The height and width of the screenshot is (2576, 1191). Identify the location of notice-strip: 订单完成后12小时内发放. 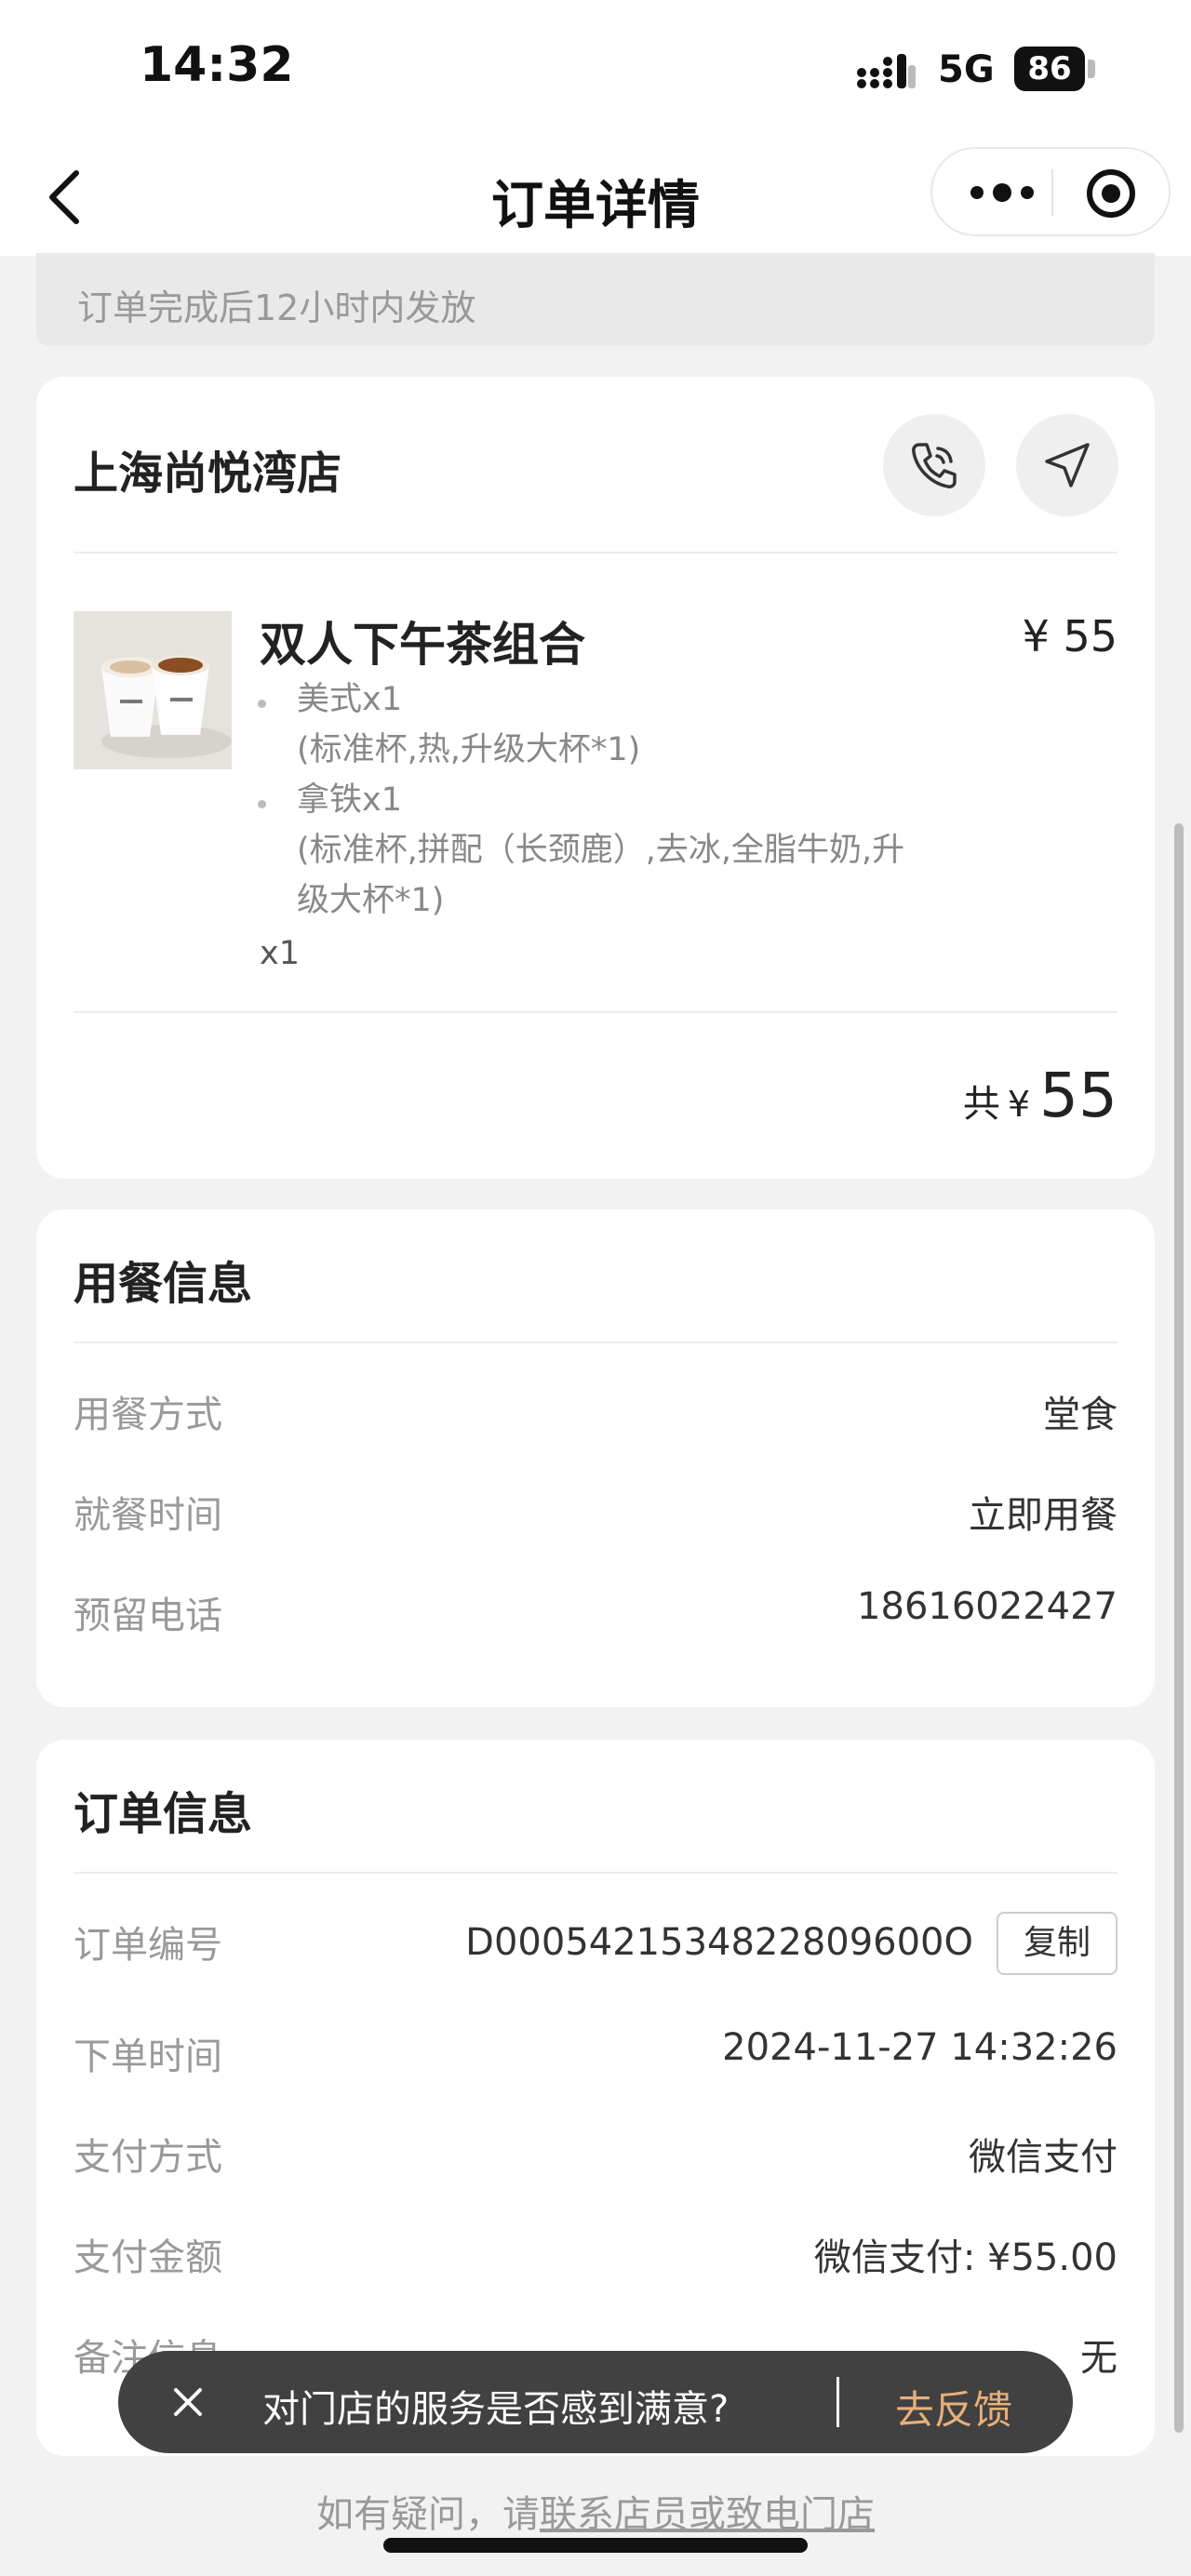
(595, 299).